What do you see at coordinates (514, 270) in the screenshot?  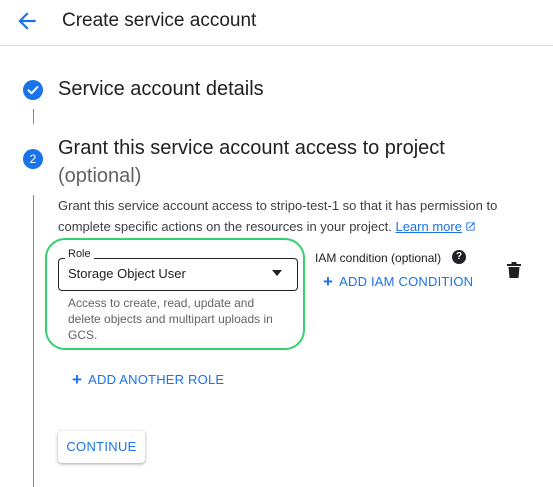 I see `delete-trash-icon` at bounding box center [514, 270].